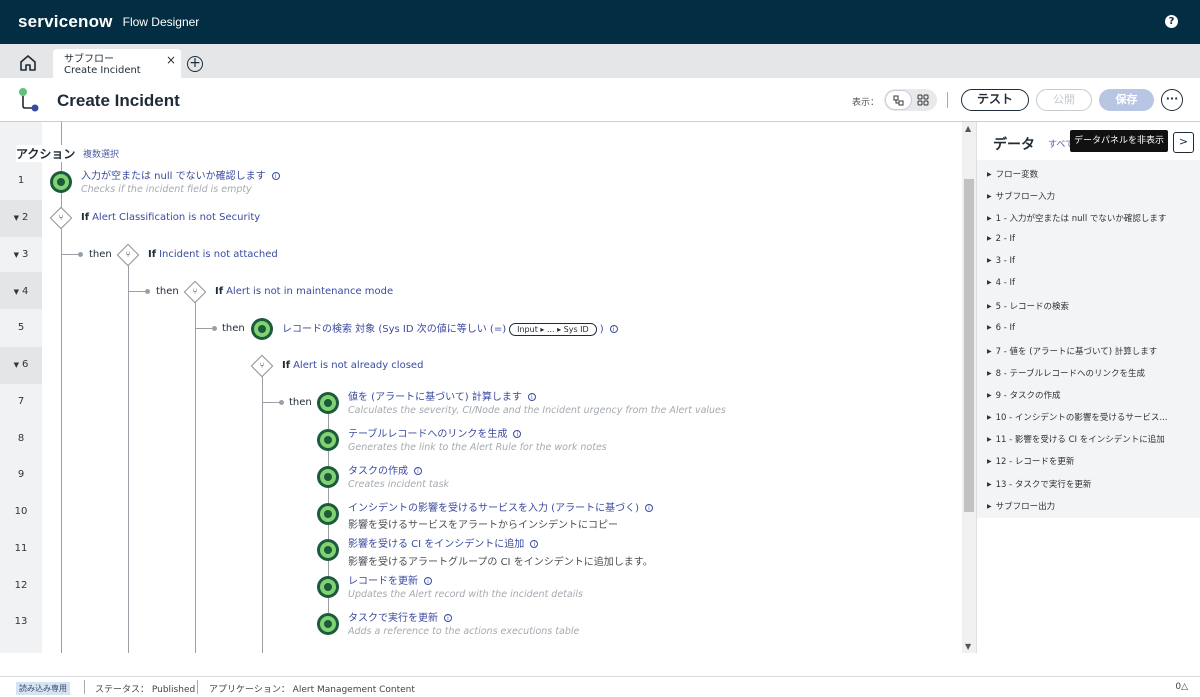 This screenshot has width=1200, height=697. Describe the element at coordinates (1021, 196) in the screenshot. I see `data-item: ▶ サブフロー入力` at that location.